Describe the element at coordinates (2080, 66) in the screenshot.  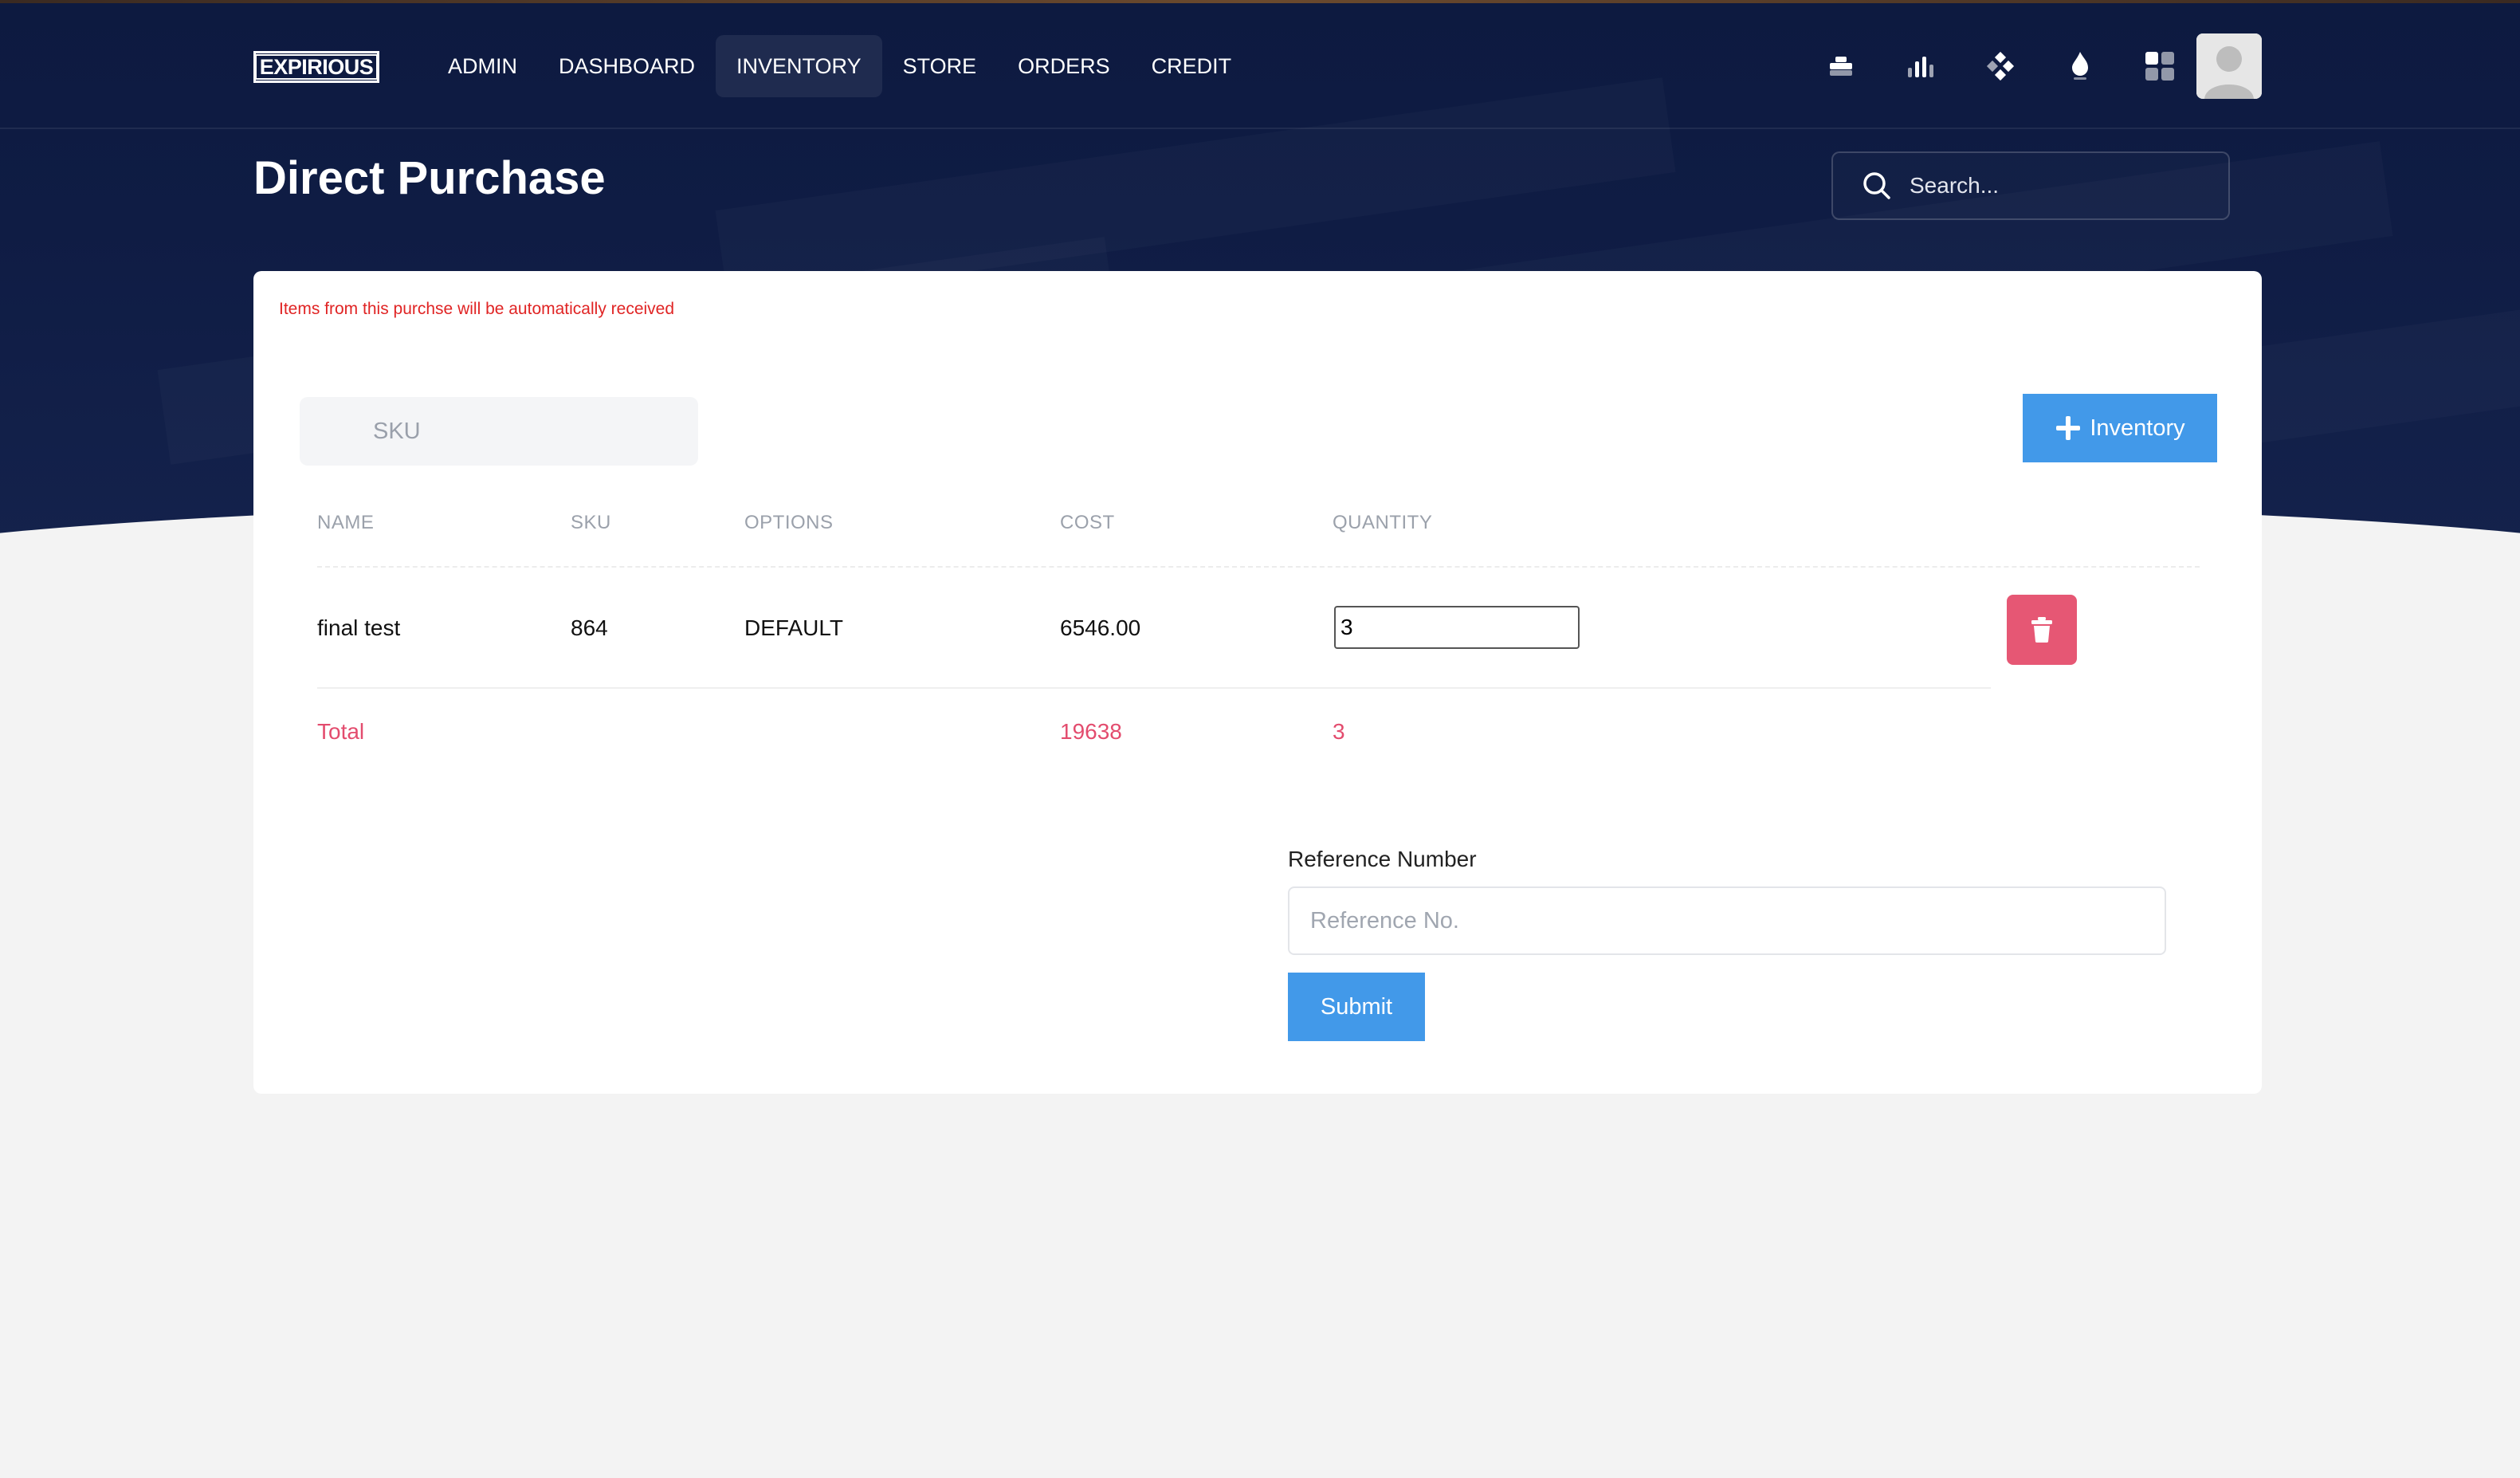
I see `flame-icon` at that location.